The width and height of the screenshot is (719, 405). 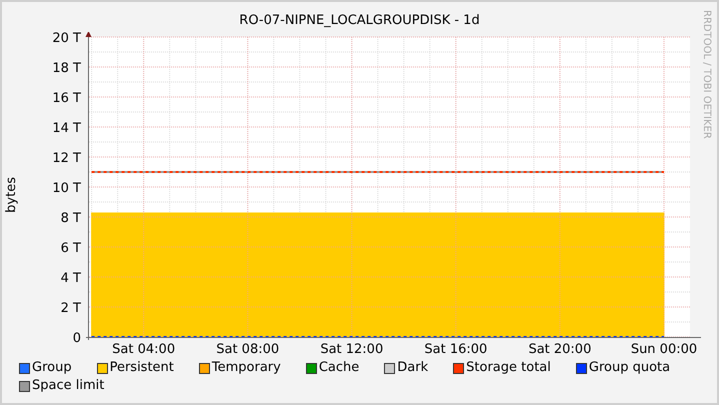 I want to click on legend-label: Group, so click(x=52, y=368).